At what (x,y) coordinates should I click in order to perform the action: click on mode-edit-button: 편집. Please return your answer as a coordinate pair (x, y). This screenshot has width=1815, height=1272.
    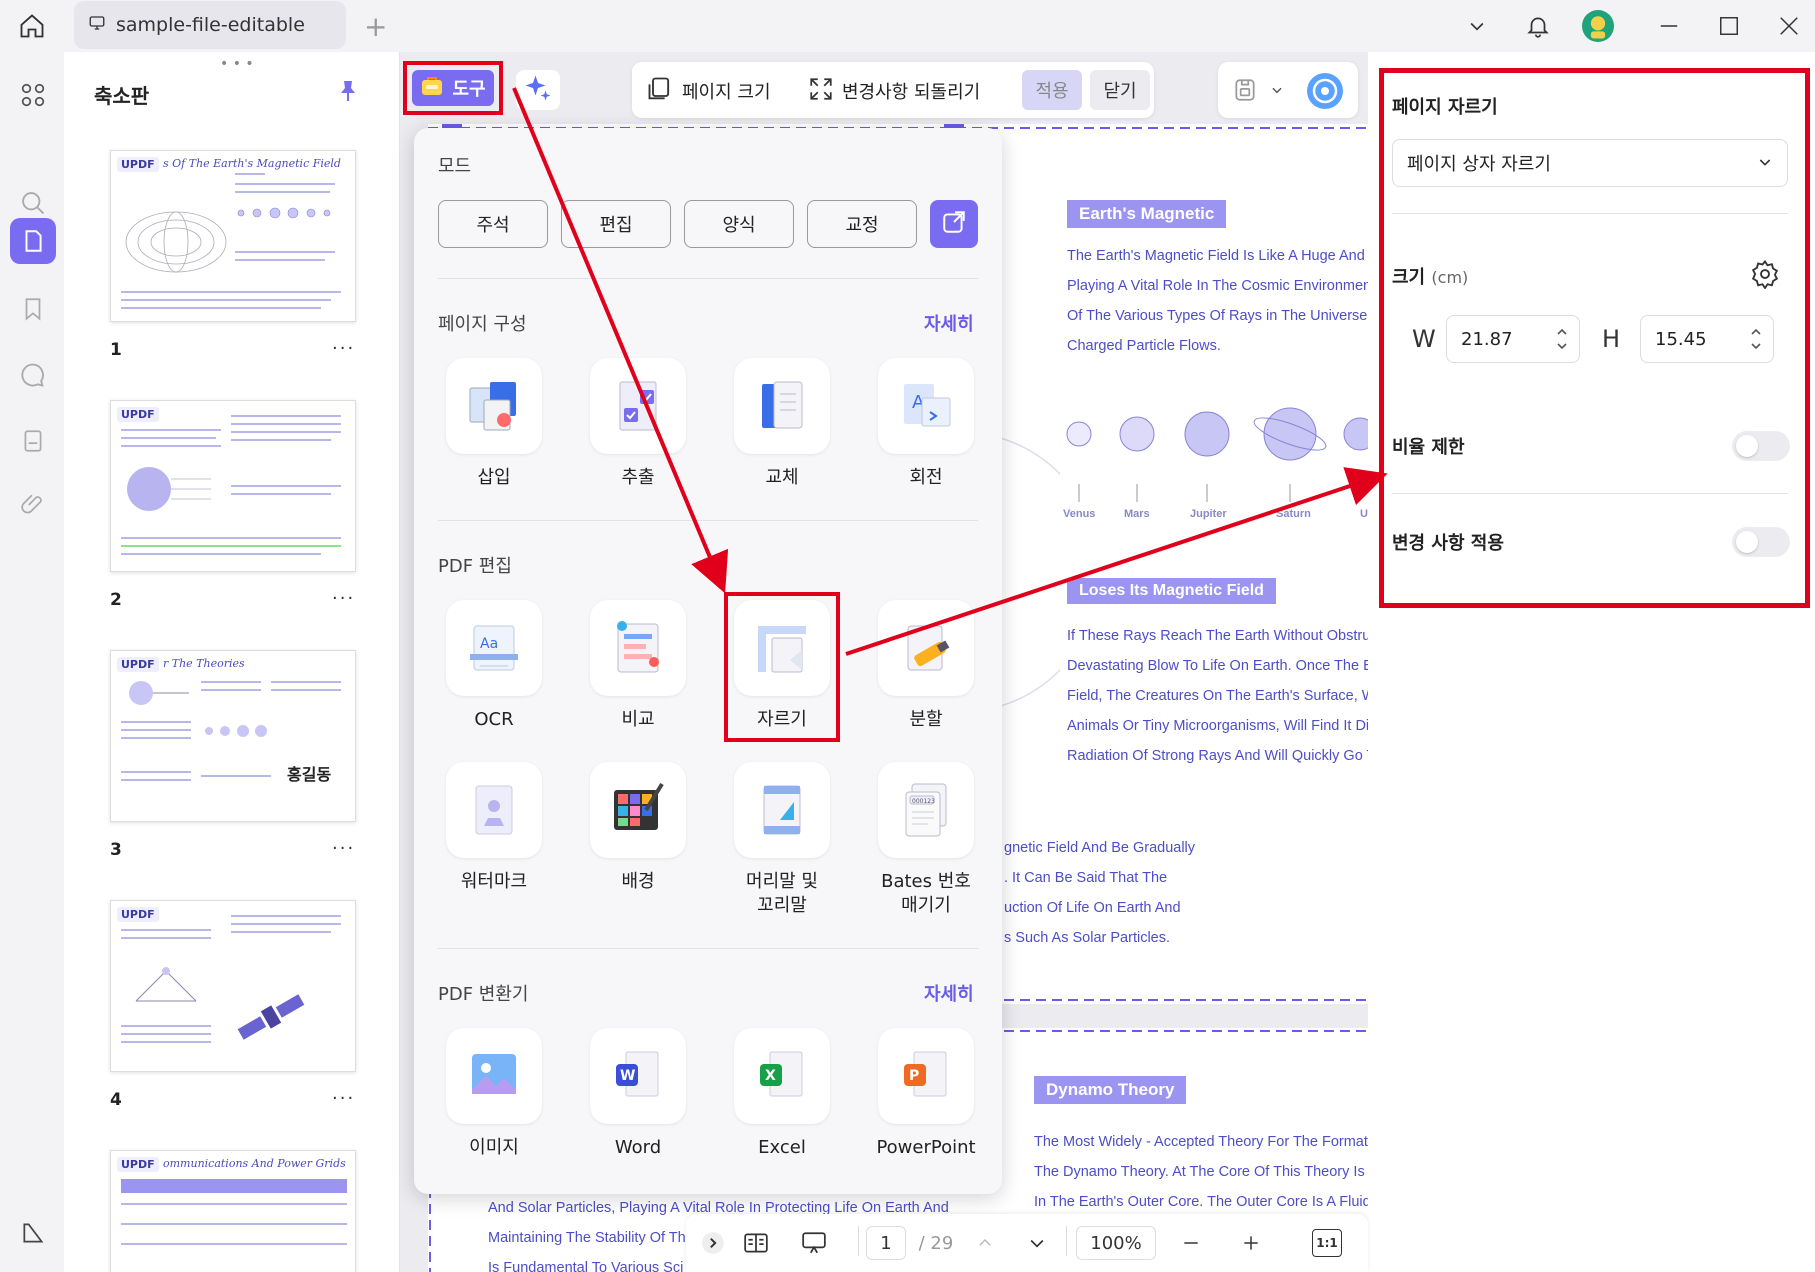
    Looking at the image, I should click on (616, 224).